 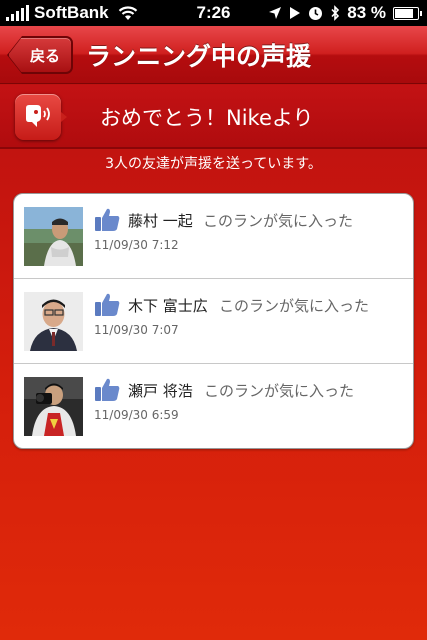 What do you see at coordinates (160, 221) in the screenshot?
I see `friend-name: 藤村 一起` at bounding box center [160, 221].